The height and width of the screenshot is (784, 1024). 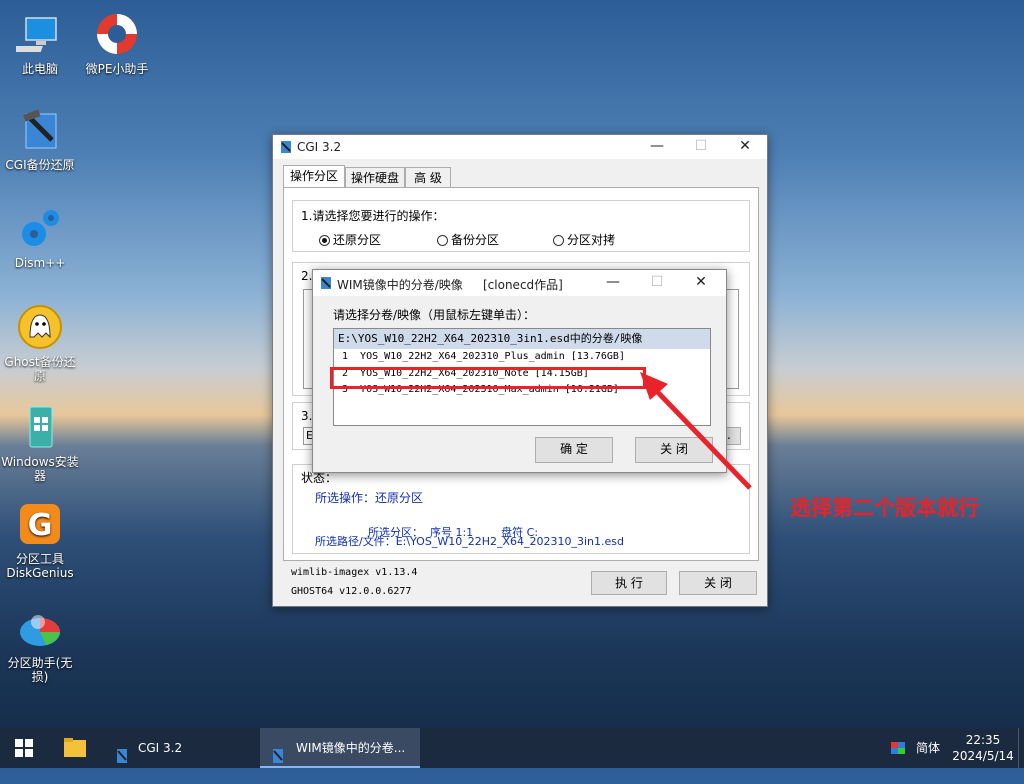 What do you see at coordinates (40, 130) in the screenshot?
I see `cgi-hammer-icon` at bounding box center [40, 130].